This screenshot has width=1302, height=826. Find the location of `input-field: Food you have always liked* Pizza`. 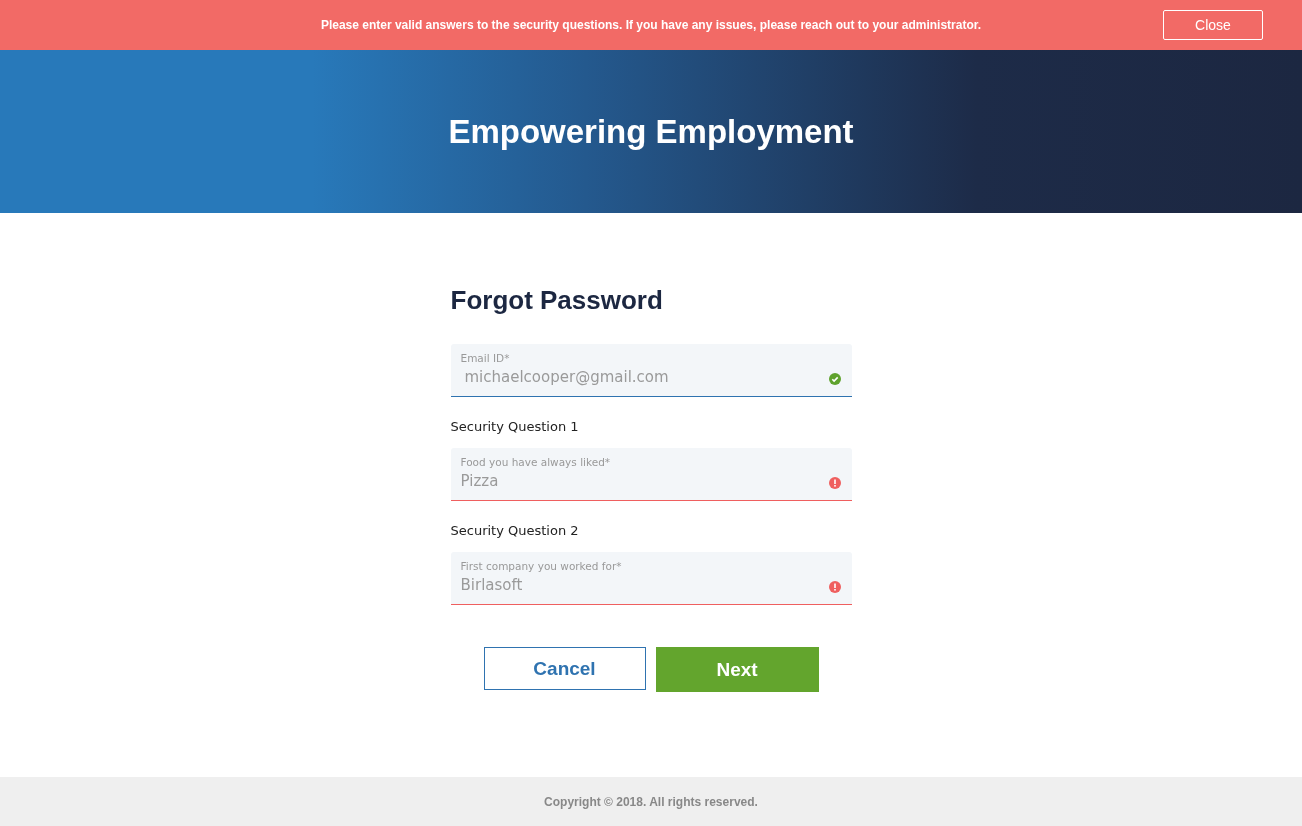

input-field: Food you have always liked* Pizza is located at coordinates (651, 474).